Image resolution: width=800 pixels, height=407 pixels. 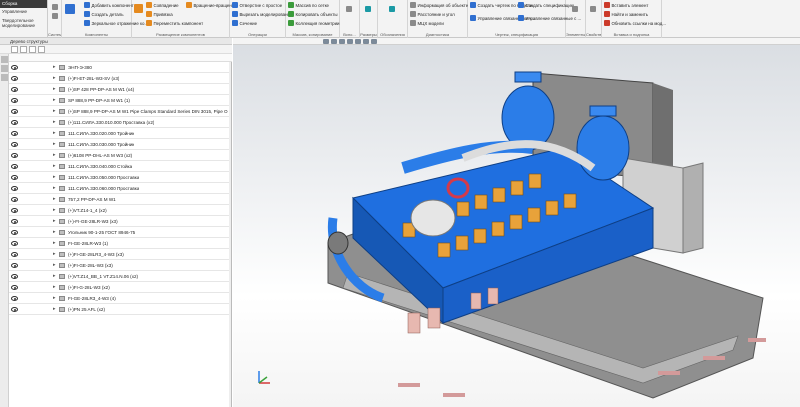 I want to click on geometry-collection-button: Коллекция геометрии, so click(x=314, y=23).